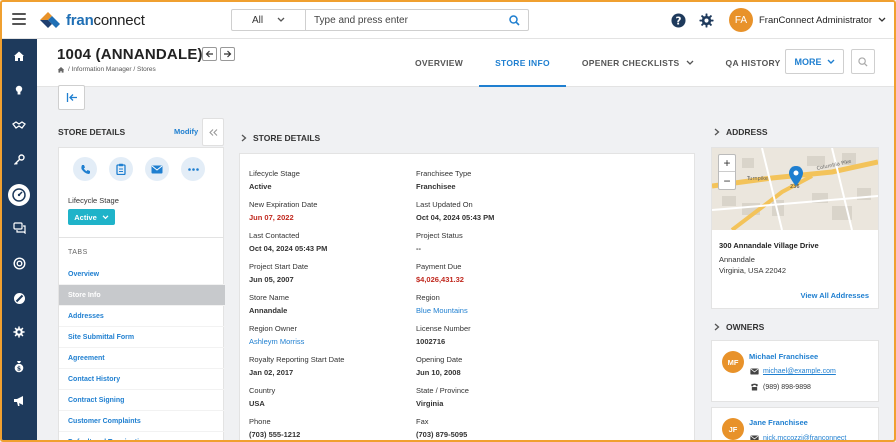  I want to click on sidebar-item-store-info: Store Info, so click(142, 295).